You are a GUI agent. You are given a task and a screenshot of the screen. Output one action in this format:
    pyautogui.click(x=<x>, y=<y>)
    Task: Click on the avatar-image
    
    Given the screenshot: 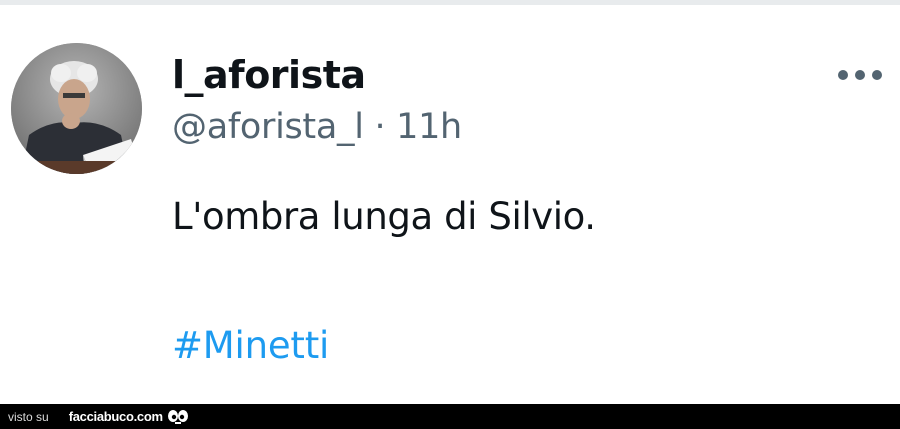 What is the action you would take?
    pyautogui.click(x=76, y=108)
    